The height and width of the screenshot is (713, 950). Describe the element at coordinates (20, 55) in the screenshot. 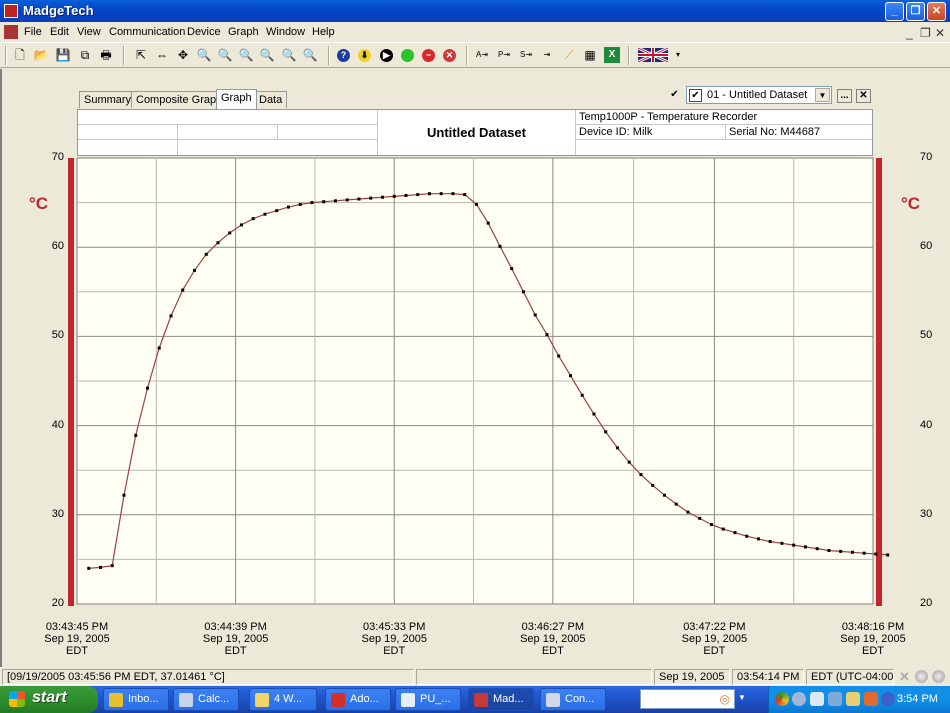

I see `new-file-icon: 🗋` at that location.